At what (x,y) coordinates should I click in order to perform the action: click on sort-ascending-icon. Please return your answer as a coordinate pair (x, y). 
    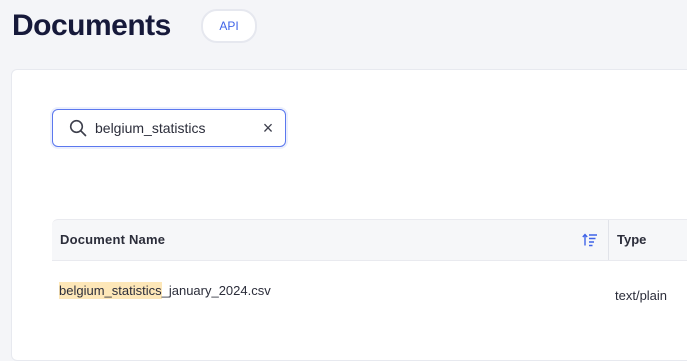
    Looking at the image, I should click on (590, 240).